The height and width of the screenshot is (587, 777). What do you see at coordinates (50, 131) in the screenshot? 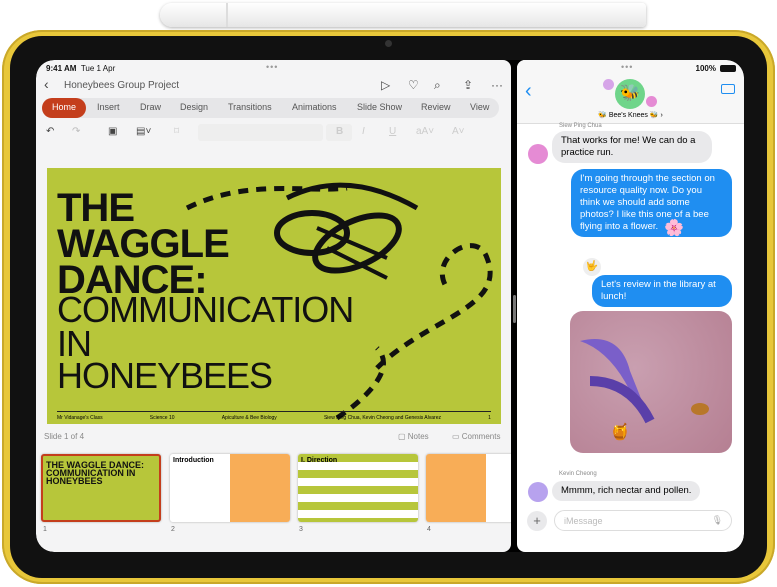
I see `undo-icon: ↶` at bounding box center [50, 131].